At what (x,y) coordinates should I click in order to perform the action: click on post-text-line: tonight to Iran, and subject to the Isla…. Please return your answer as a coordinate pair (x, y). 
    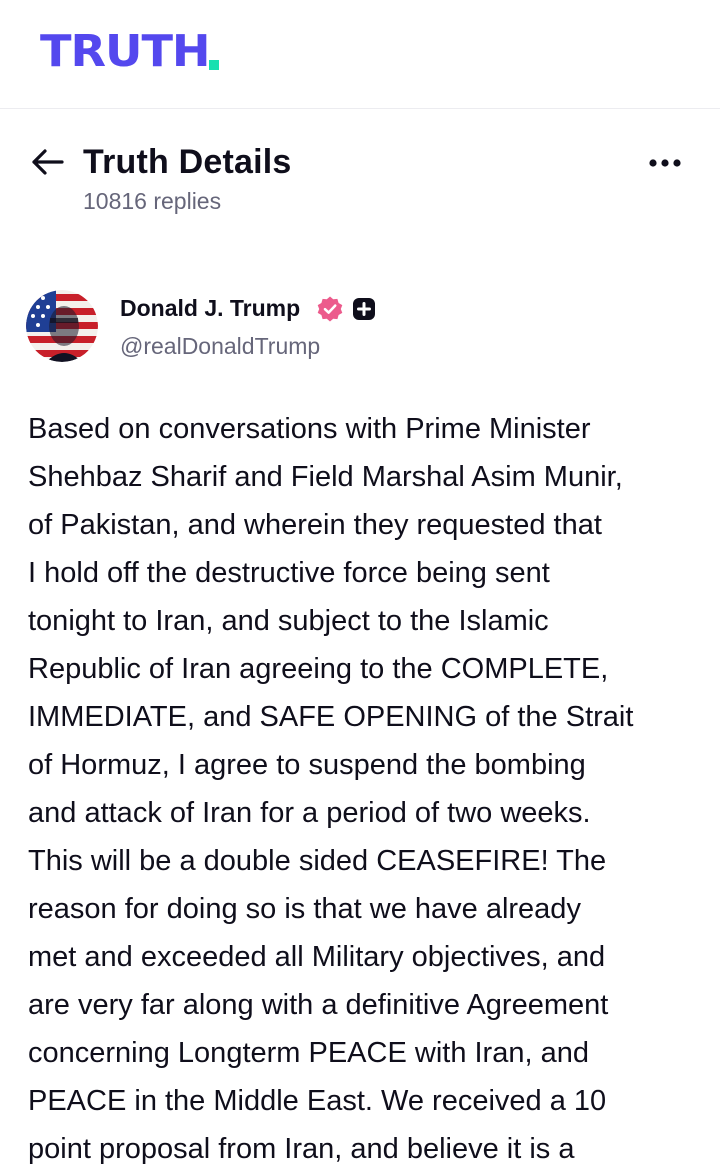
    Looking at the image, I should click on (288, 621).